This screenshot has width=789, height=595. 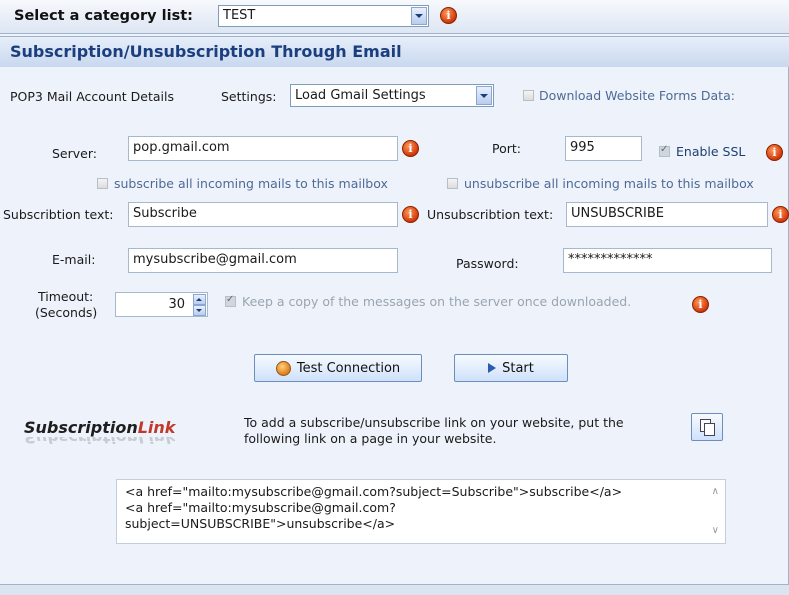 What do you see at coordinates (263, 214) in the screenshot?
I see `subscription-text-input: Subscribe` at bounding box center [263, 214].